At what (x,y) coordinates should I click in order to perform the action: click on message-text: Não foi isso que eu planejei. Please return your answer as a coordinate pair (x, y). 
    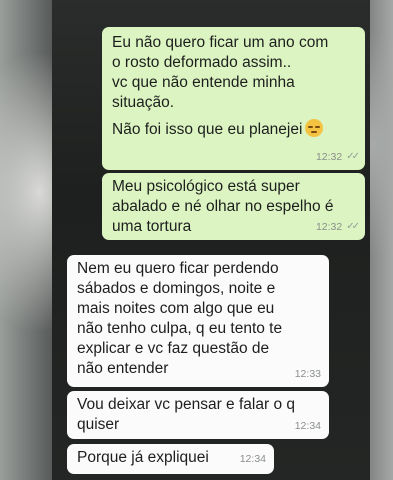
    Looking at the image, I should click on (207, 129).